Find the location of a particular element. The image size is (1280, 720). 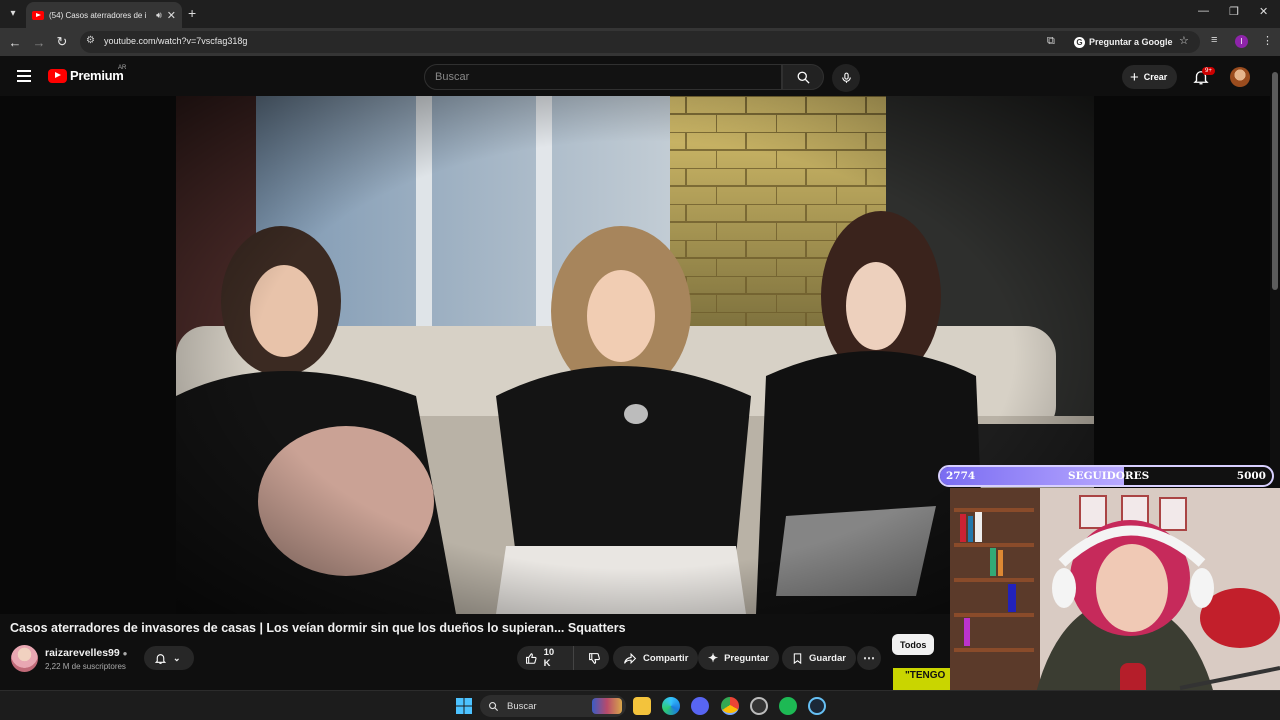

site-info-icon: ⚙︎ is located at coordinates (90, 40).